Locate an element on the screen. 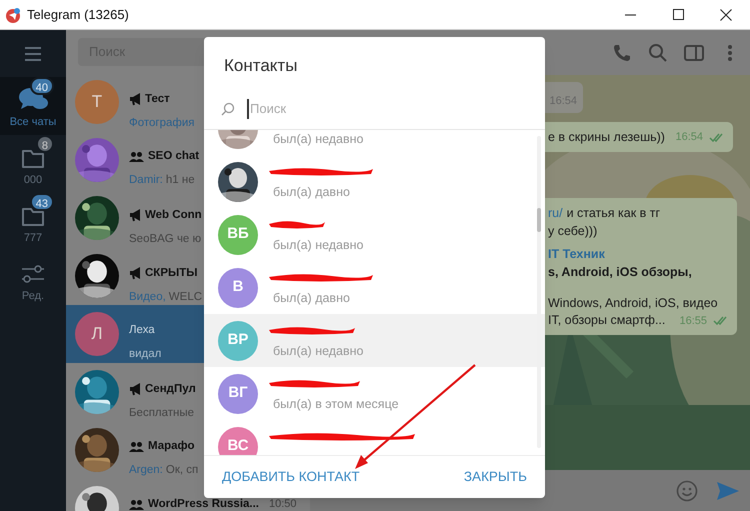 The image size is (750, 511). add-contact-button: ДОБАВИТЬ КОНТАКТ is located at coordinates (291, 477).